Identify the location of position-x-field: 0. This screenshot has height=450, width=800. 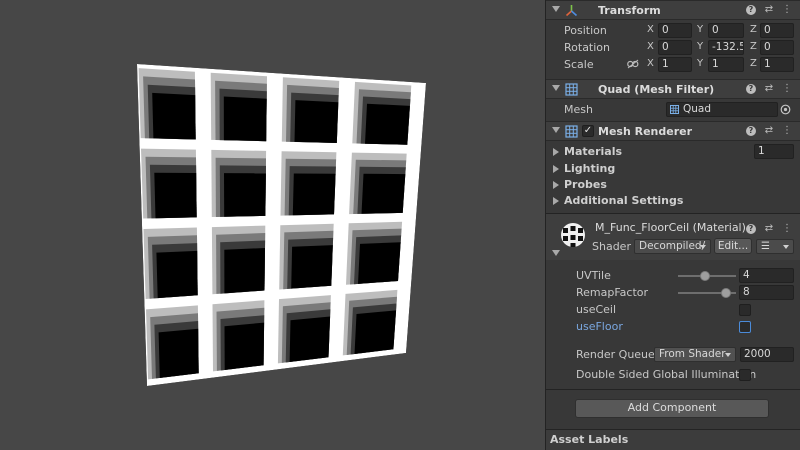
(675, 30).